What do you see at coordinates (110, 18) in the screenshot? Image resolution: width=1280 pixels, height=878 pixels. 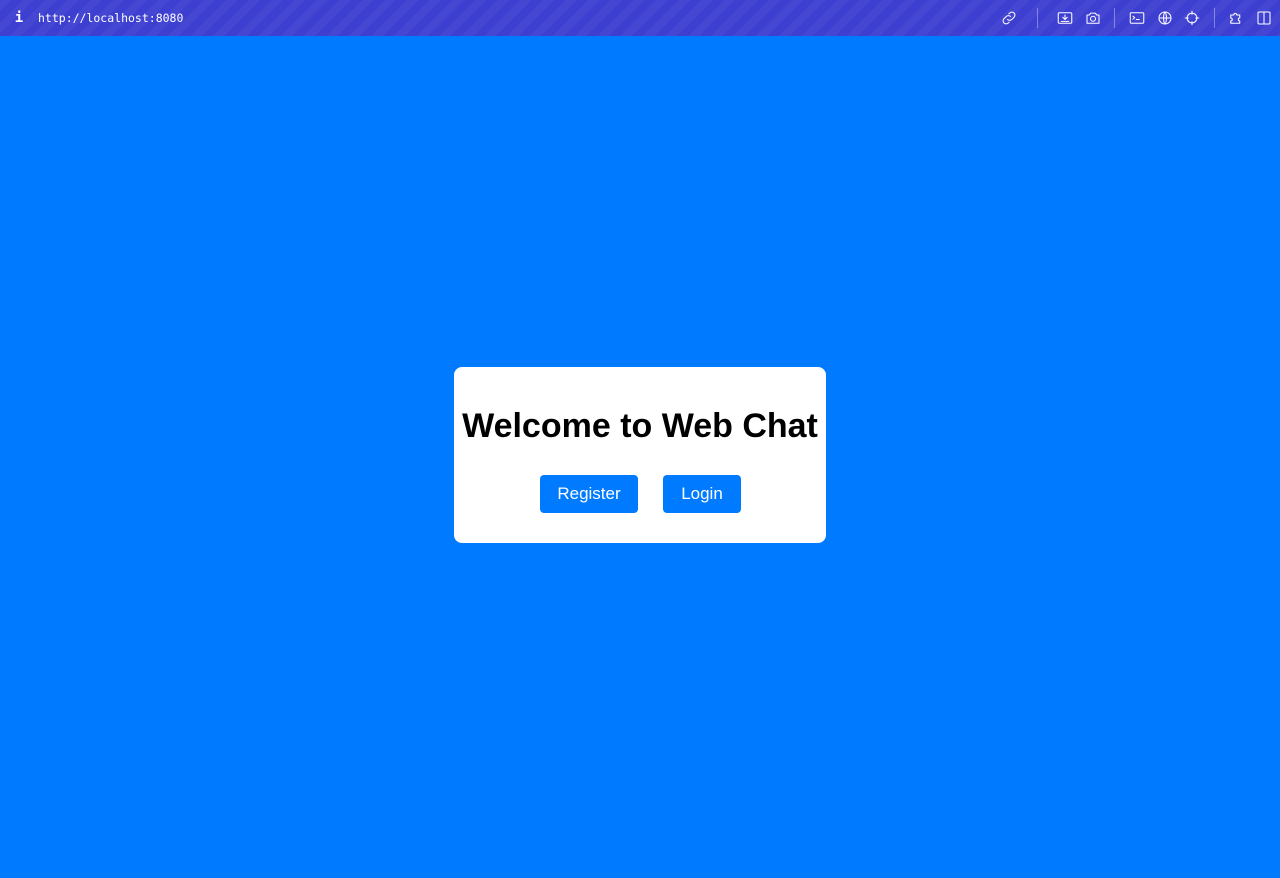 I see `url-bar: http://localhost:8080` at bounding box center [110, 18].